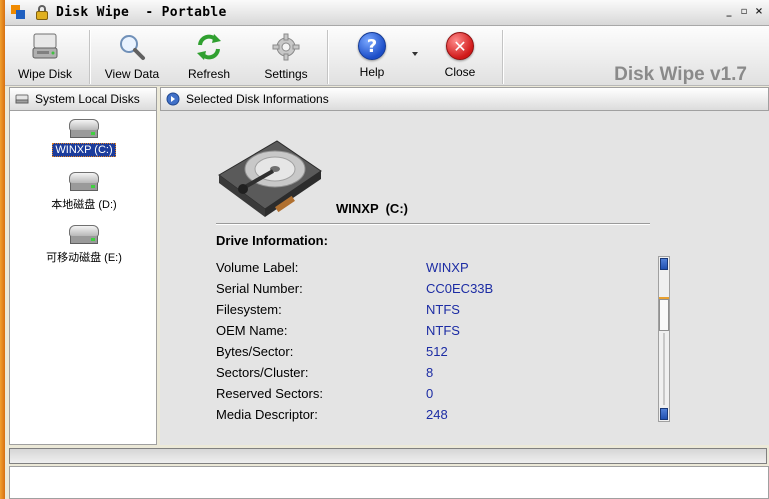 This screenshot has height=499, width=769. I want to click on hard-drive-image-icon, so click(270, 178).